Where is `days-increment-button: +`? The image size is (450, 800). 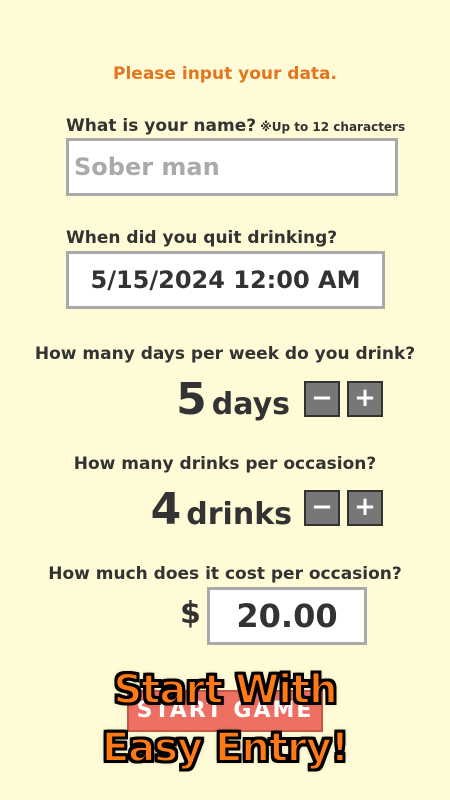 days-increment-button: + is located at coordinates (365, 399).